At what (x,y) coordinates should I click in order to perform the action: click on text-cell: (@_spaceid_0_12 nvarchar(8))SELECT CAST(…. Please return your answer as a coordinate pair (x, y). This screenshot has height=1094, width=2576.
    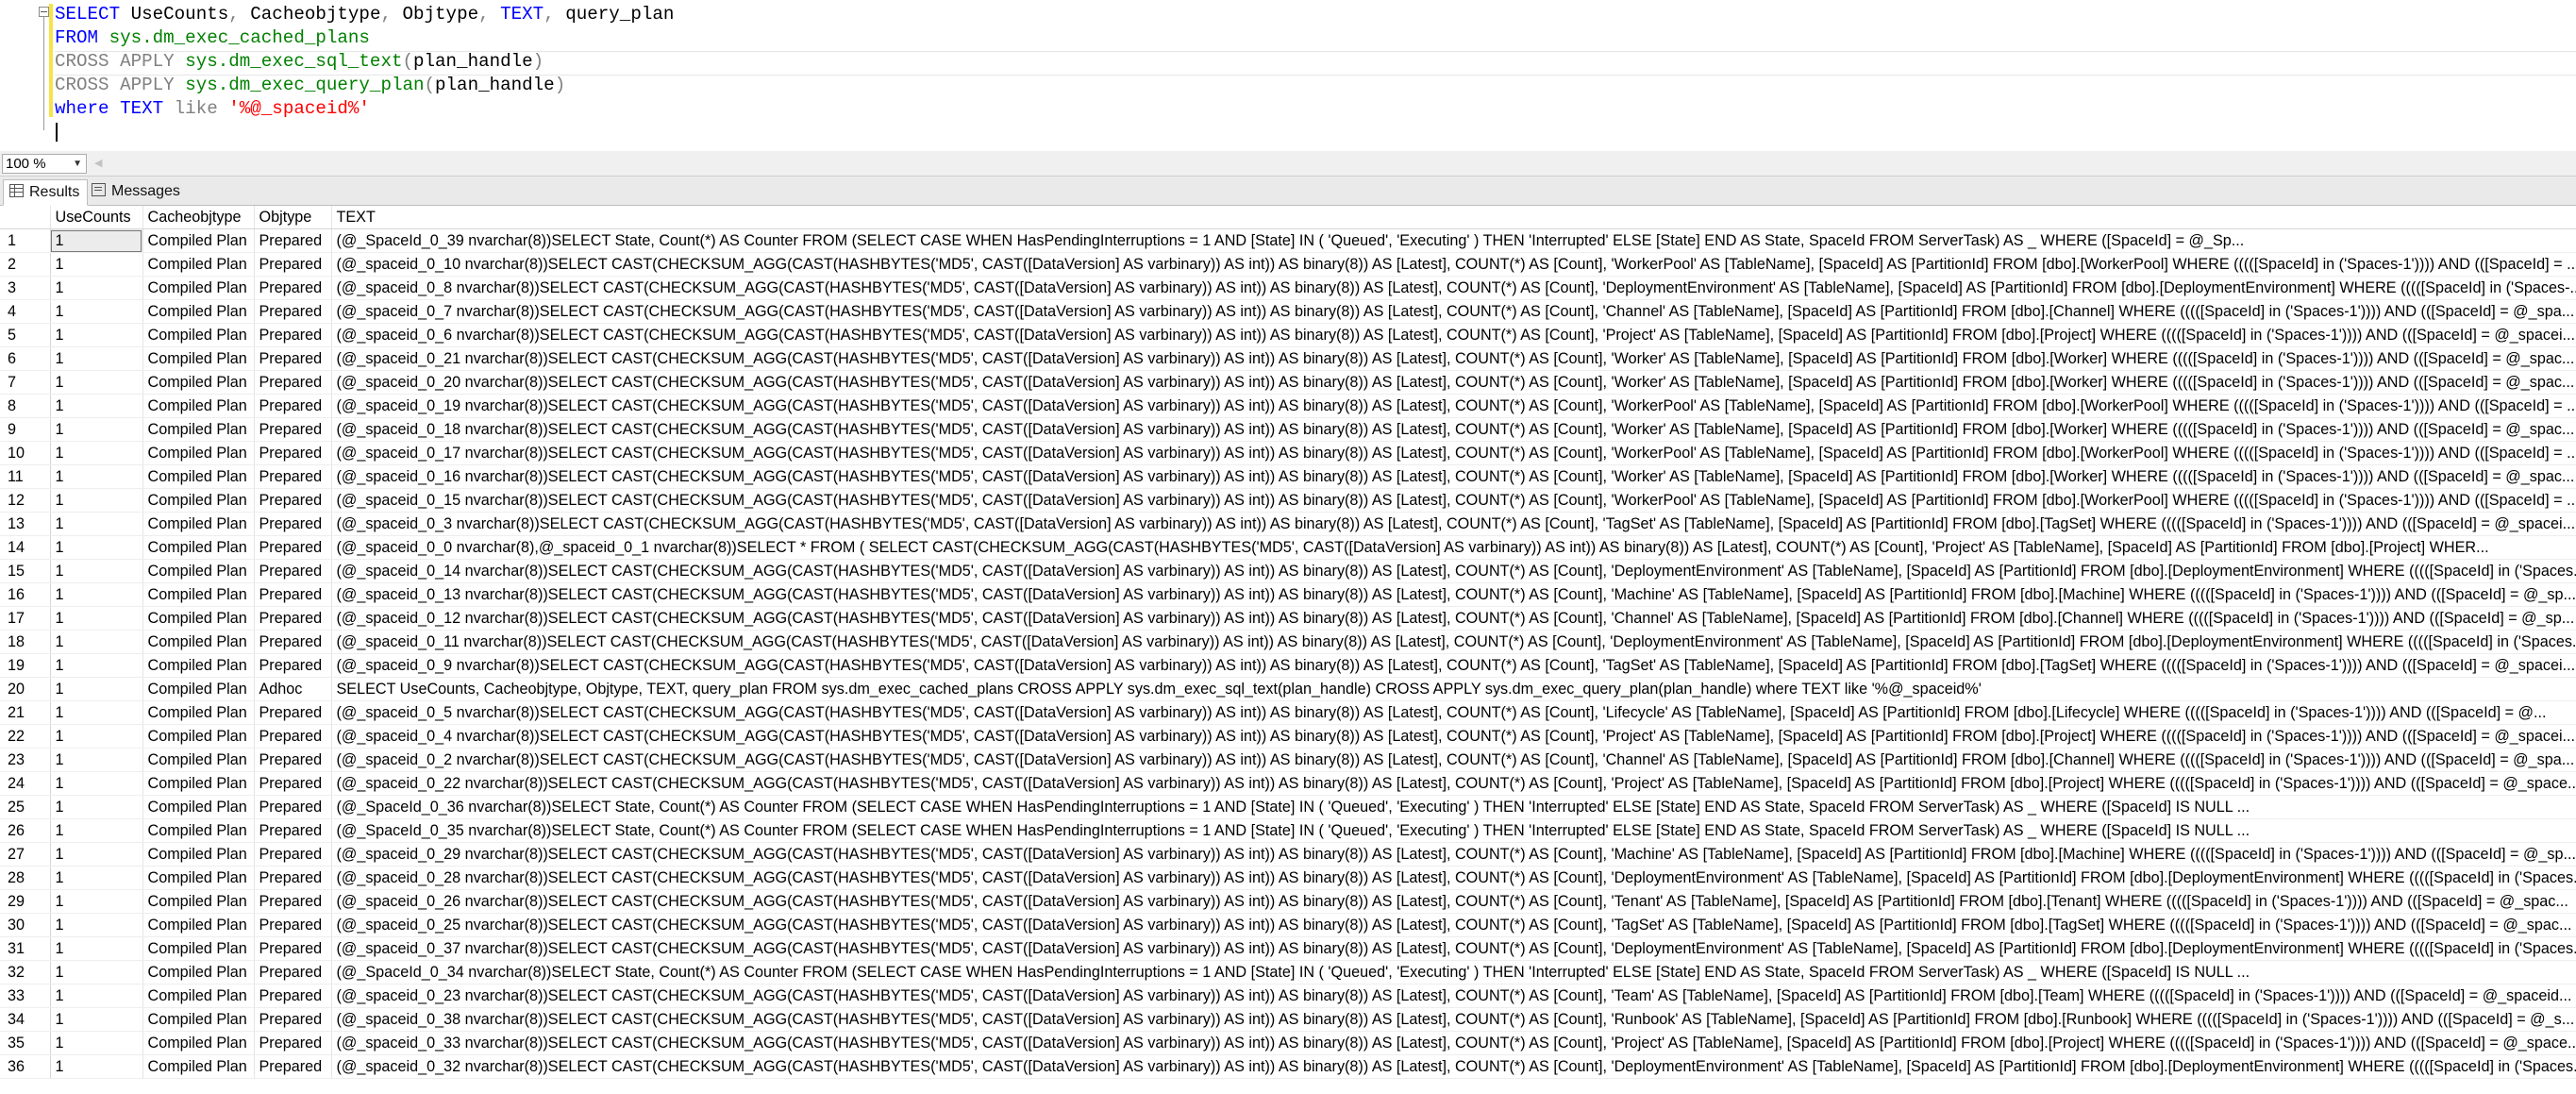
    Looking at the image, I should click on (1453, 618).